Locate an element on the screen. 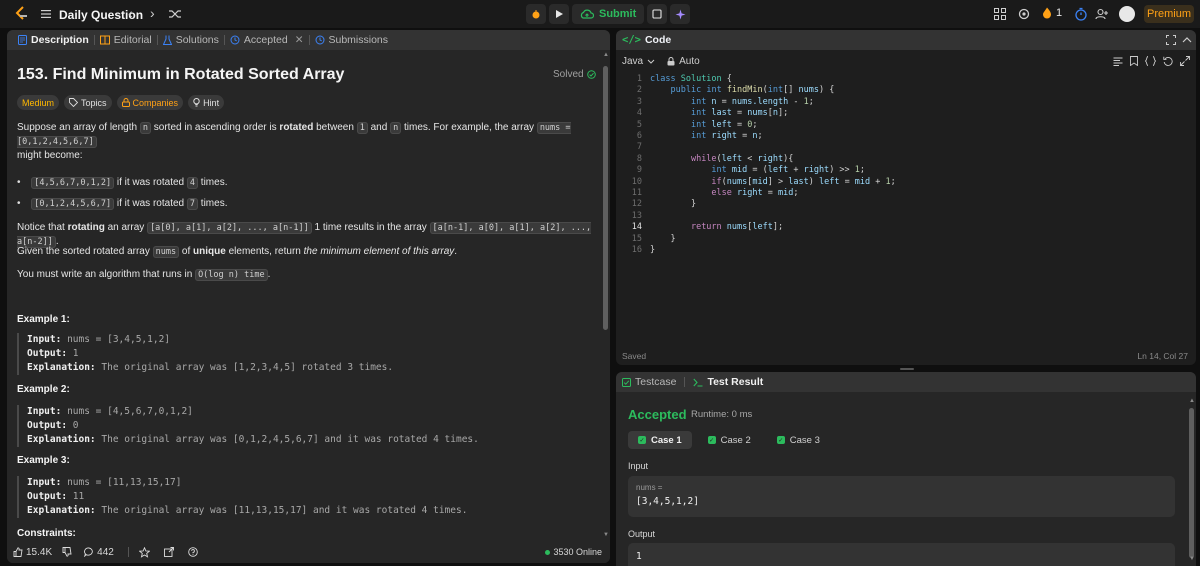 The height and width of the screenshot is (566, 1200). case-2-tab: ✓ Case 2 is located at coordinates (729, 440).